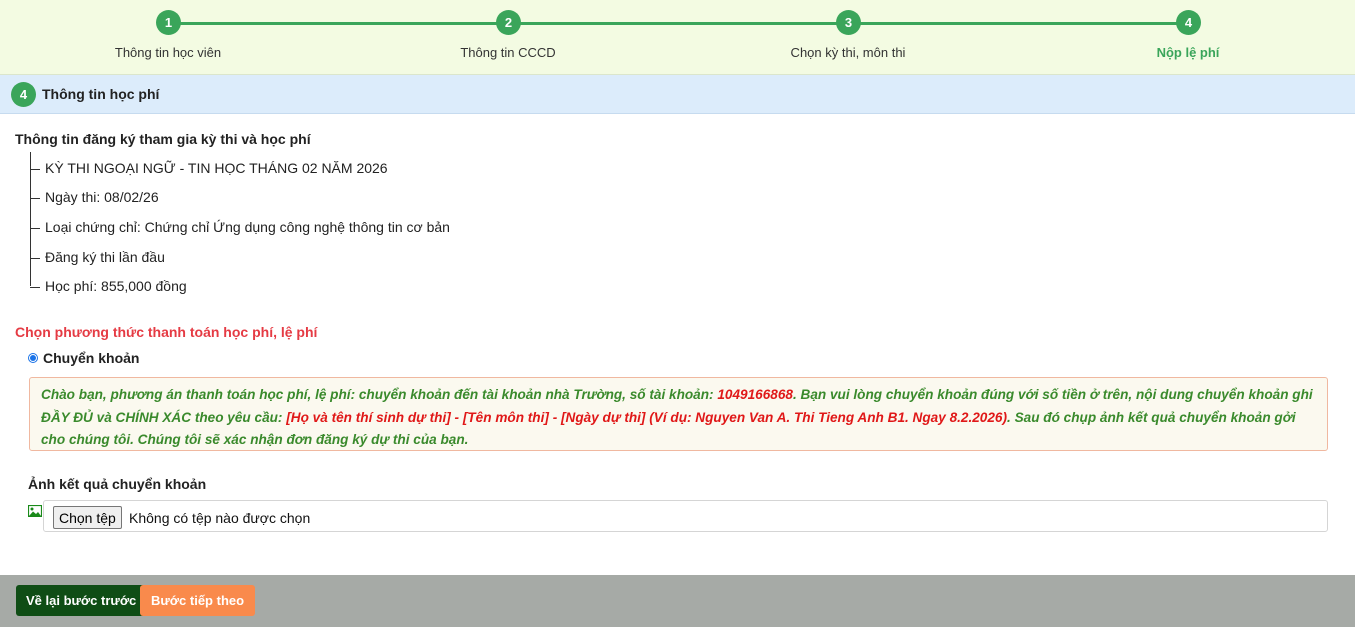 The height and width of the screenshot is (627, 1355). What do you see at coordinates (33, 358) in the screenshot?
I see `transfer-radio` at bounding box center [33, 358].